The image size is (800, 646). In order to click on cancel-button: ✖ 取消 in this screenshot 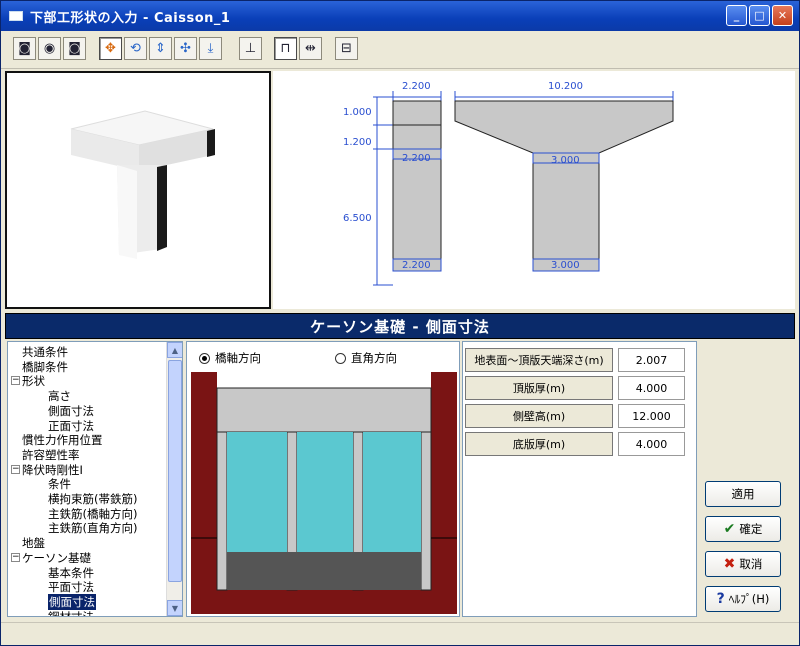, I will do `click(743, 564)`.